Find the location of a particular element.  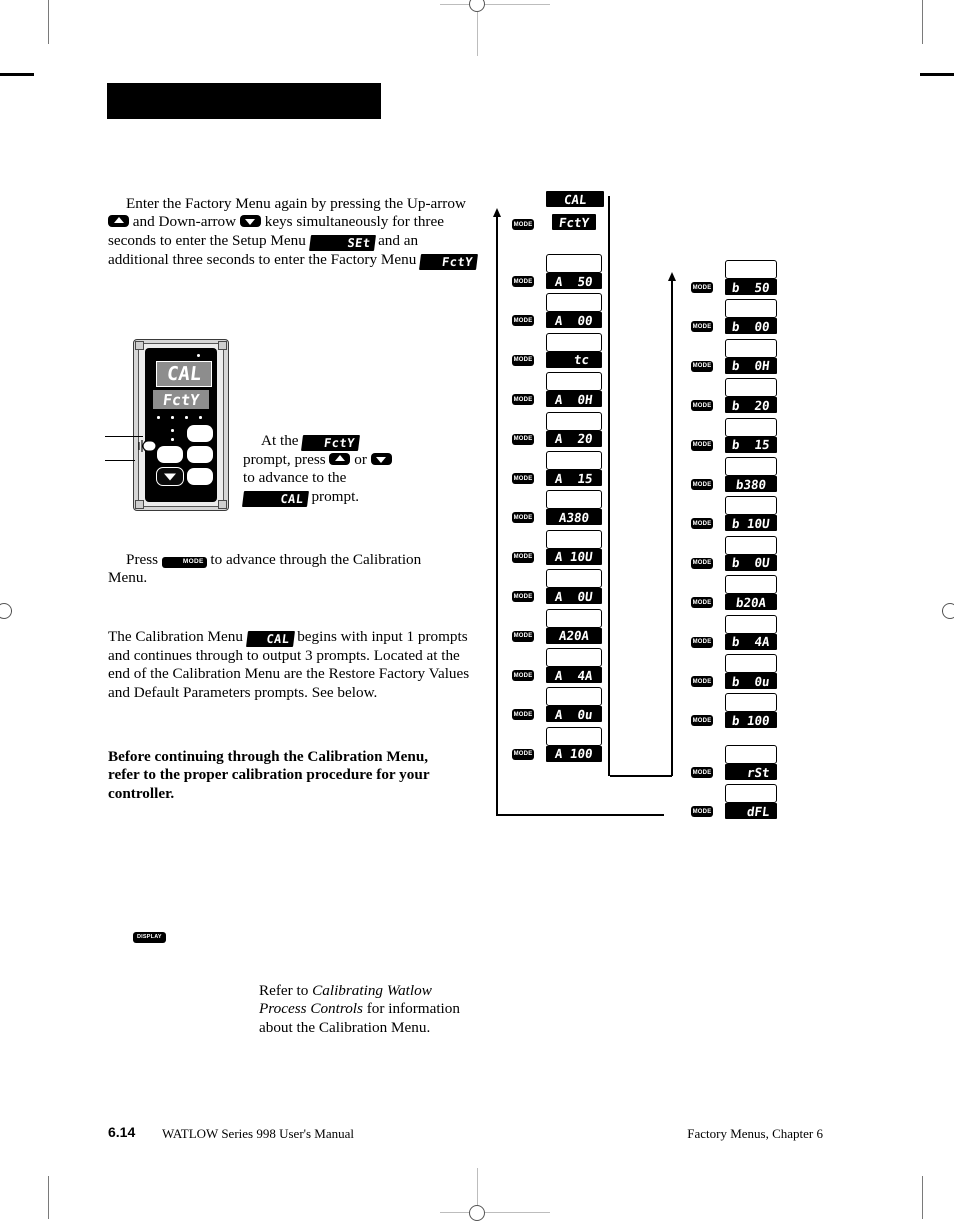

controller-sub-display-value: FctY is located at coordinates (181, 399).